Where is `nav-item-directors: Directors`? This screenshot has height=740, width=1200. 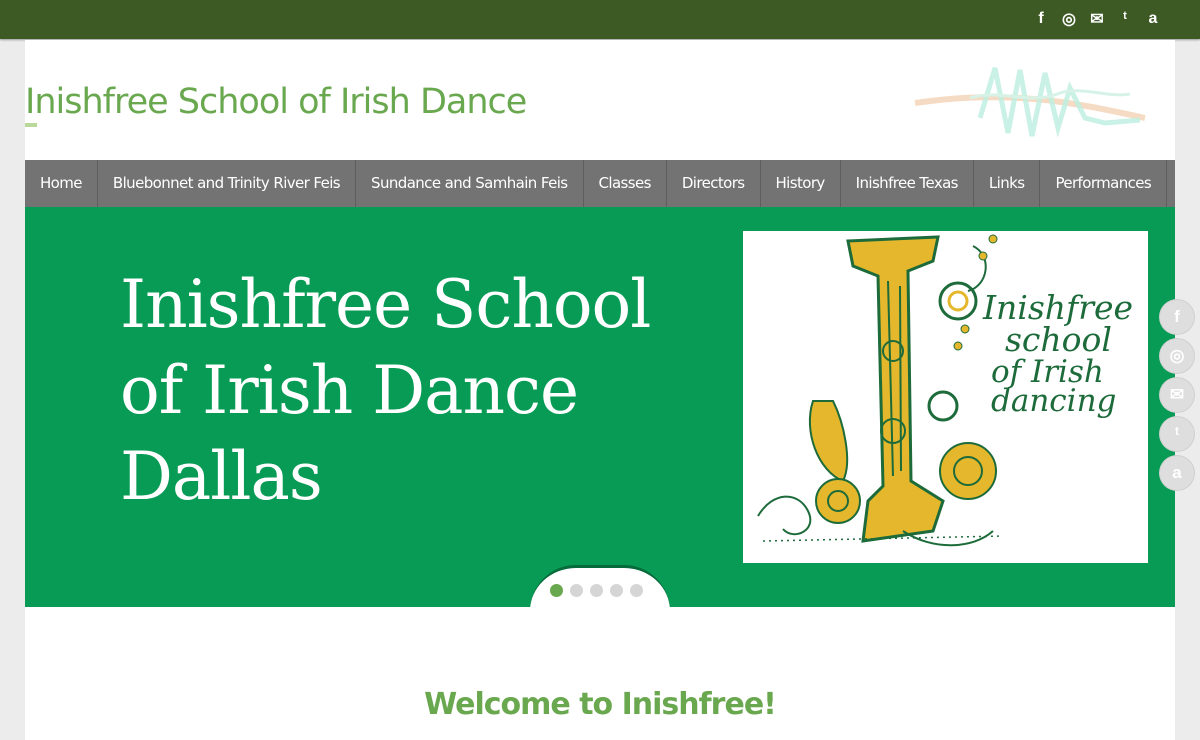 nav-item-directors: Directors is located at coordinates (714, 183).